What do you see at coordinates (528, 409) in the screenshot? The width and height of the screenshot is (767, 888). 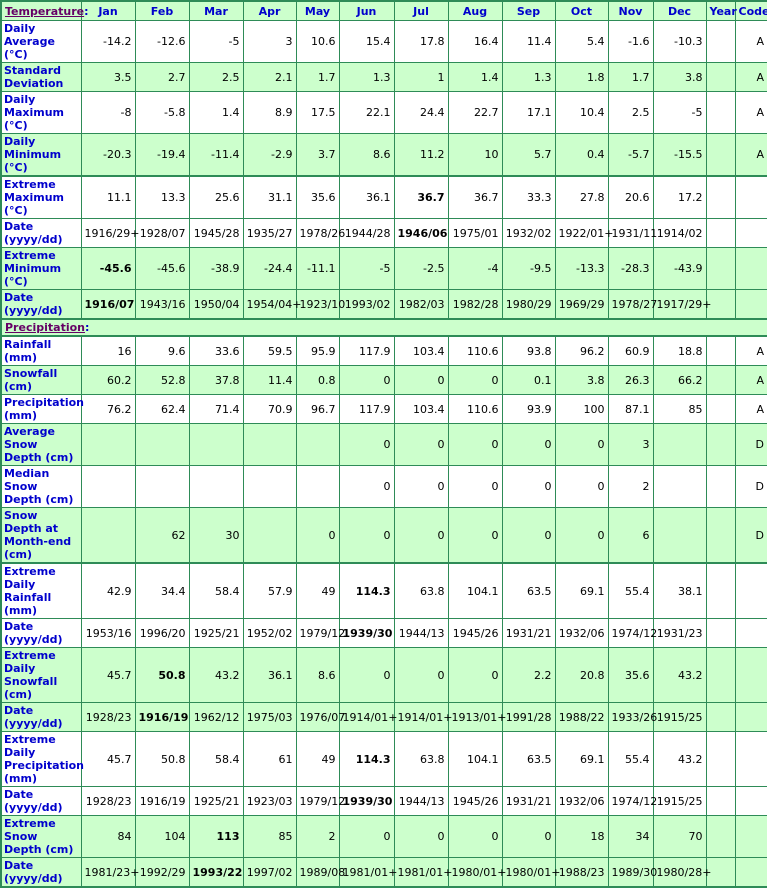 I see `value-cell-sep: 93.9` at bounding box center [528, 409].